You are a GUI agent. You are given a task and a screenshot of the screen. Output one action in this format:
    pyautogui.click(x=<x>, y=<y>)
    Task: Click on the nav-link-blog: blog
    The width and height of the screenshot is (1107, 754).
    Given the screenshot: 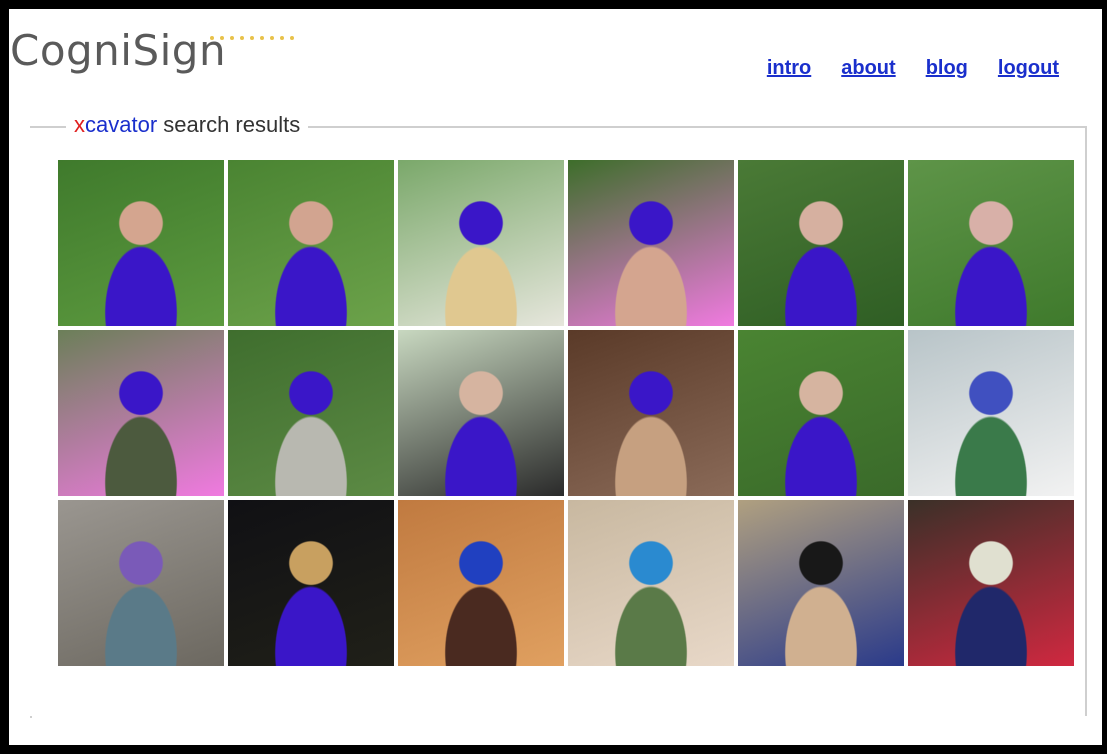 What is the action you would take?
    pyautogui.click(x=947, y=68)
    